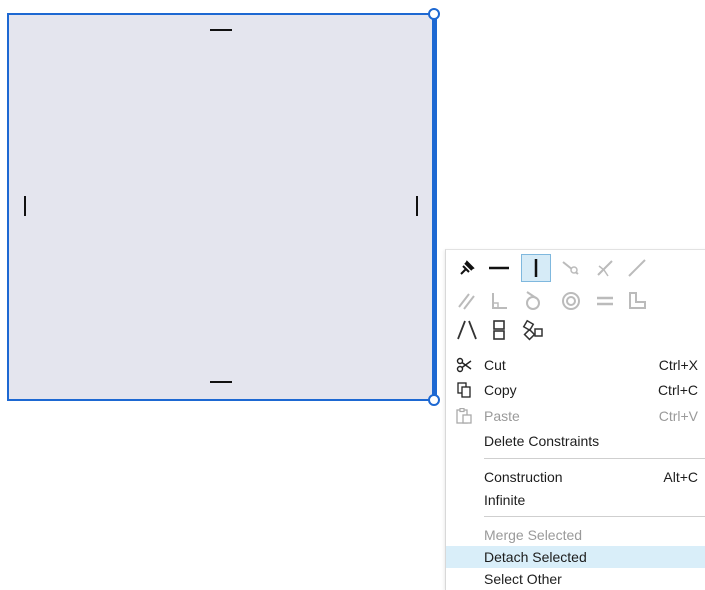  I want to click on menu-item-delete-constraints: Delete Constraints, so click(575, 441).